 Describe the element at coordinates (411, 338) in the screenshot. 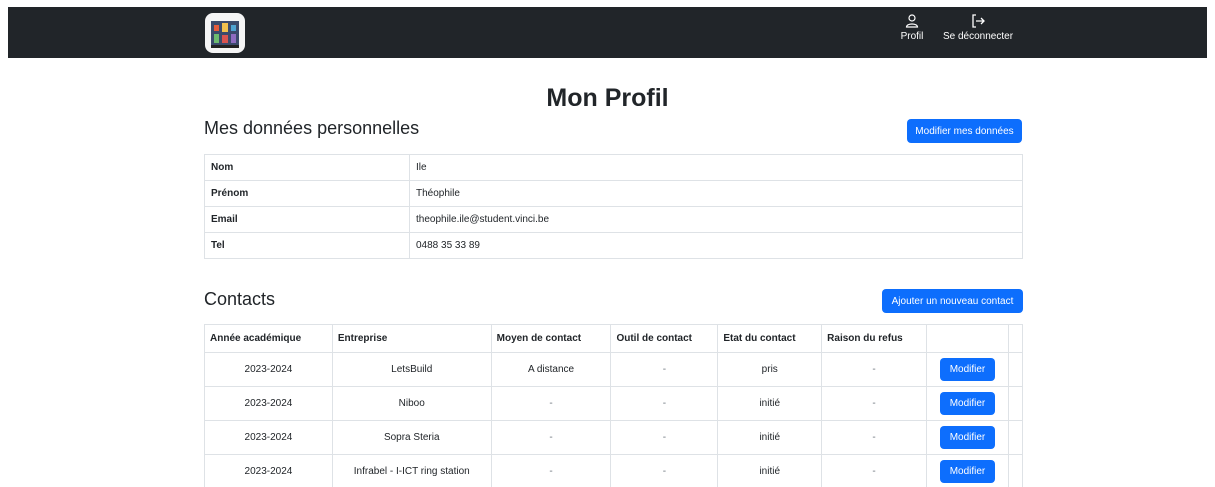

I see `col-header-company: Entreprise` at that location.